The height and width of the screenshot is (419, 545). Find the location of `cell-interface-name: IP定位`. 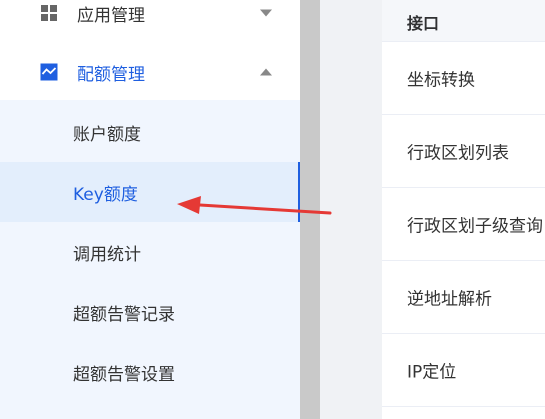

cell-interface-name: IP定位 is located at coordinates (432, 372).